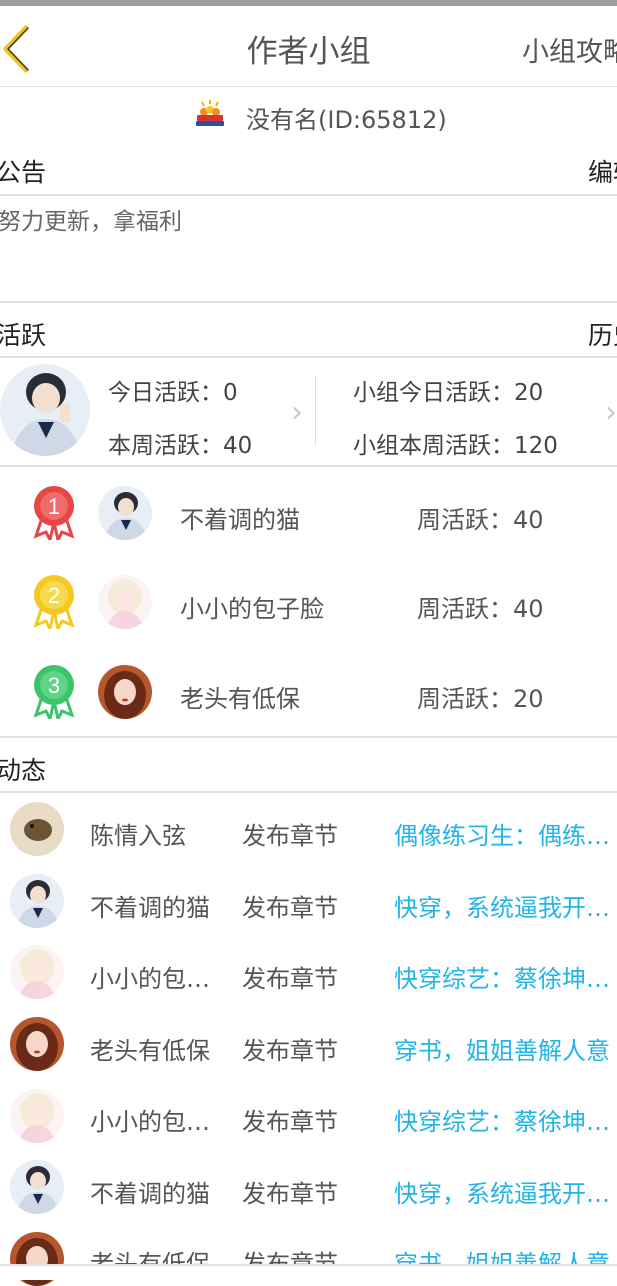 This screenshot has width=617, height=1286. I want to click on rank-medal-icon: 1, so click(54, 513).